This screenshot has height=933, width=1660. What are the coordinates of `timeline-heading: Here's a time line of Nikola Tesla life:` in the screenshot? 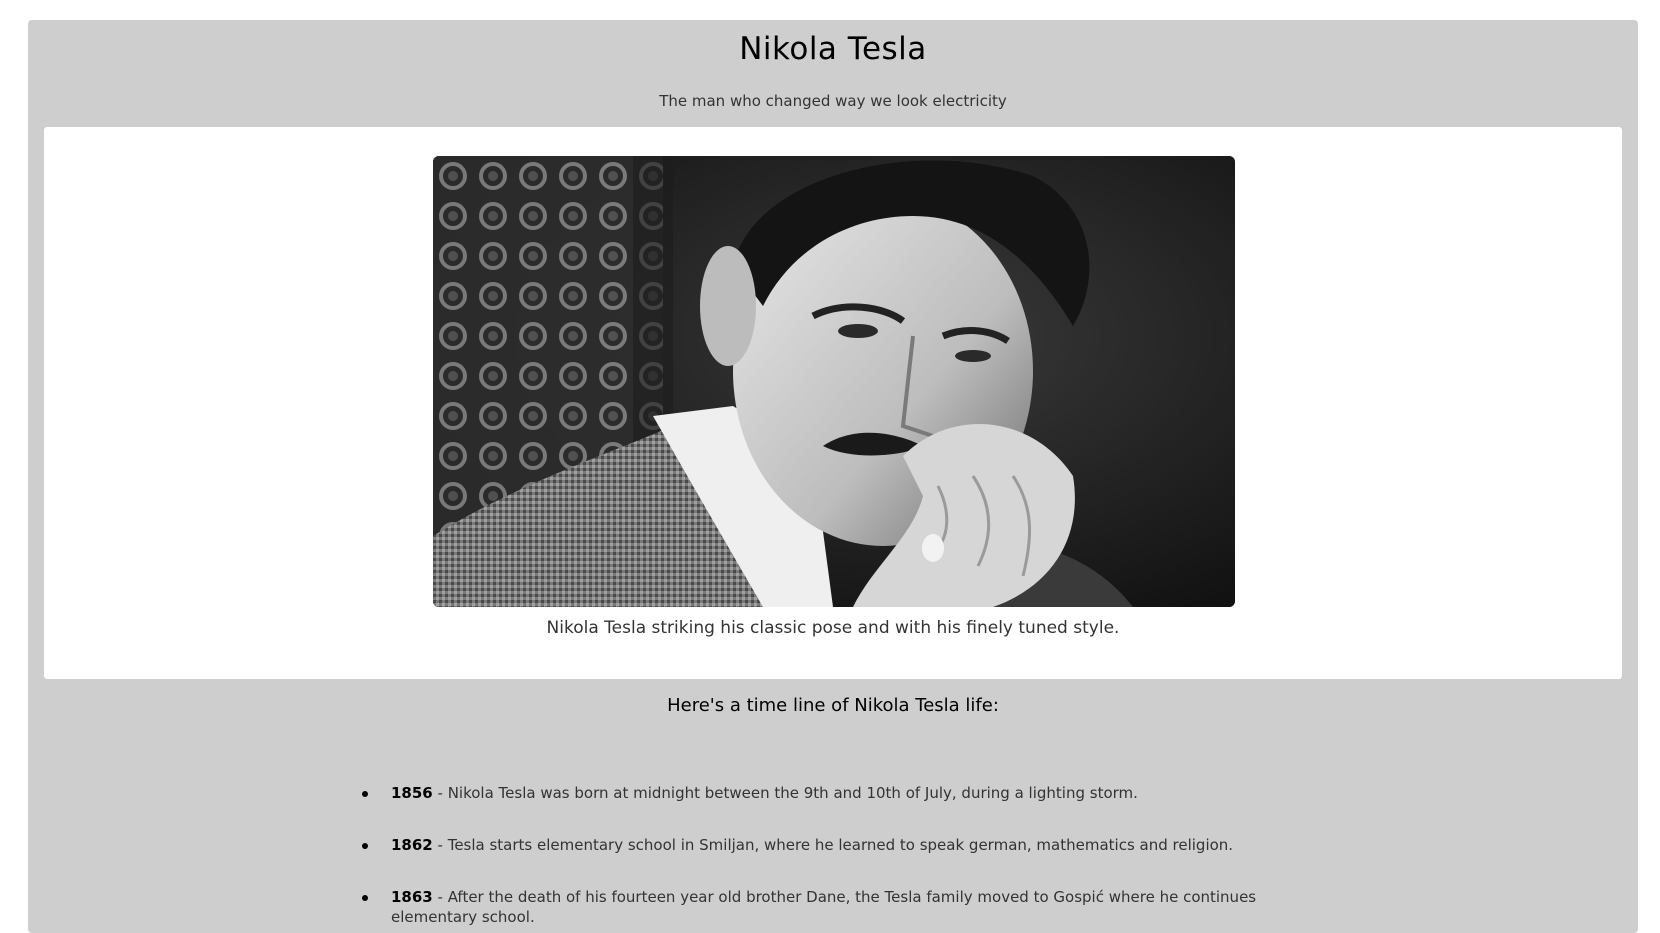 It's located at (833, 705).